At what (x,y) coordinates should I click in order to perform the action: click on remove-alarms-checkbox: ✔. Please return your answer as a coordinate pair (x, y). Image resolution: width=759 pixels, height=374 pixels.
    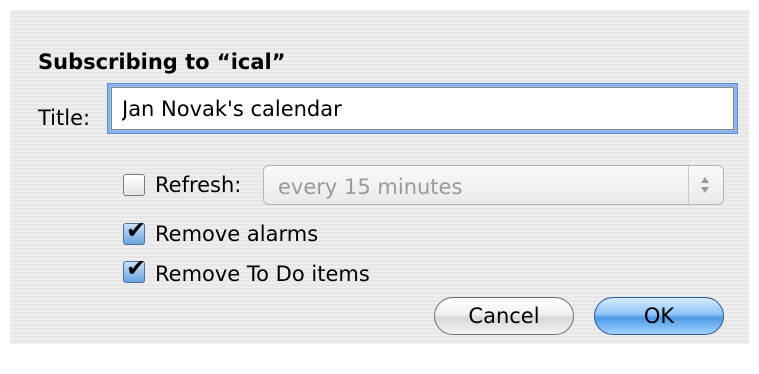
    Looking at the image, I should click on (134, 231).